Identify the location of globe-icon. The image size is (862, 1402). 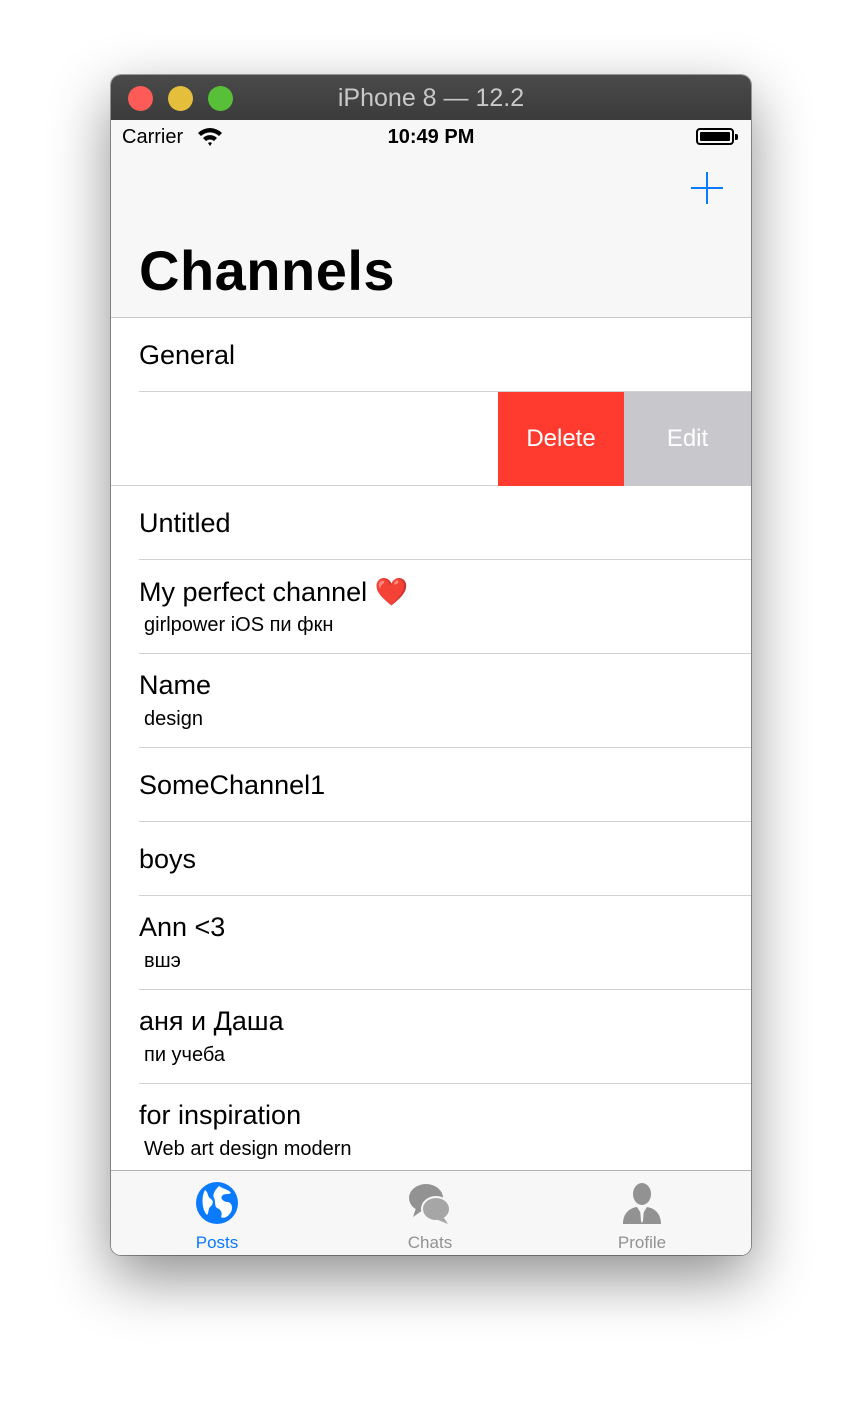
(217, 1203).